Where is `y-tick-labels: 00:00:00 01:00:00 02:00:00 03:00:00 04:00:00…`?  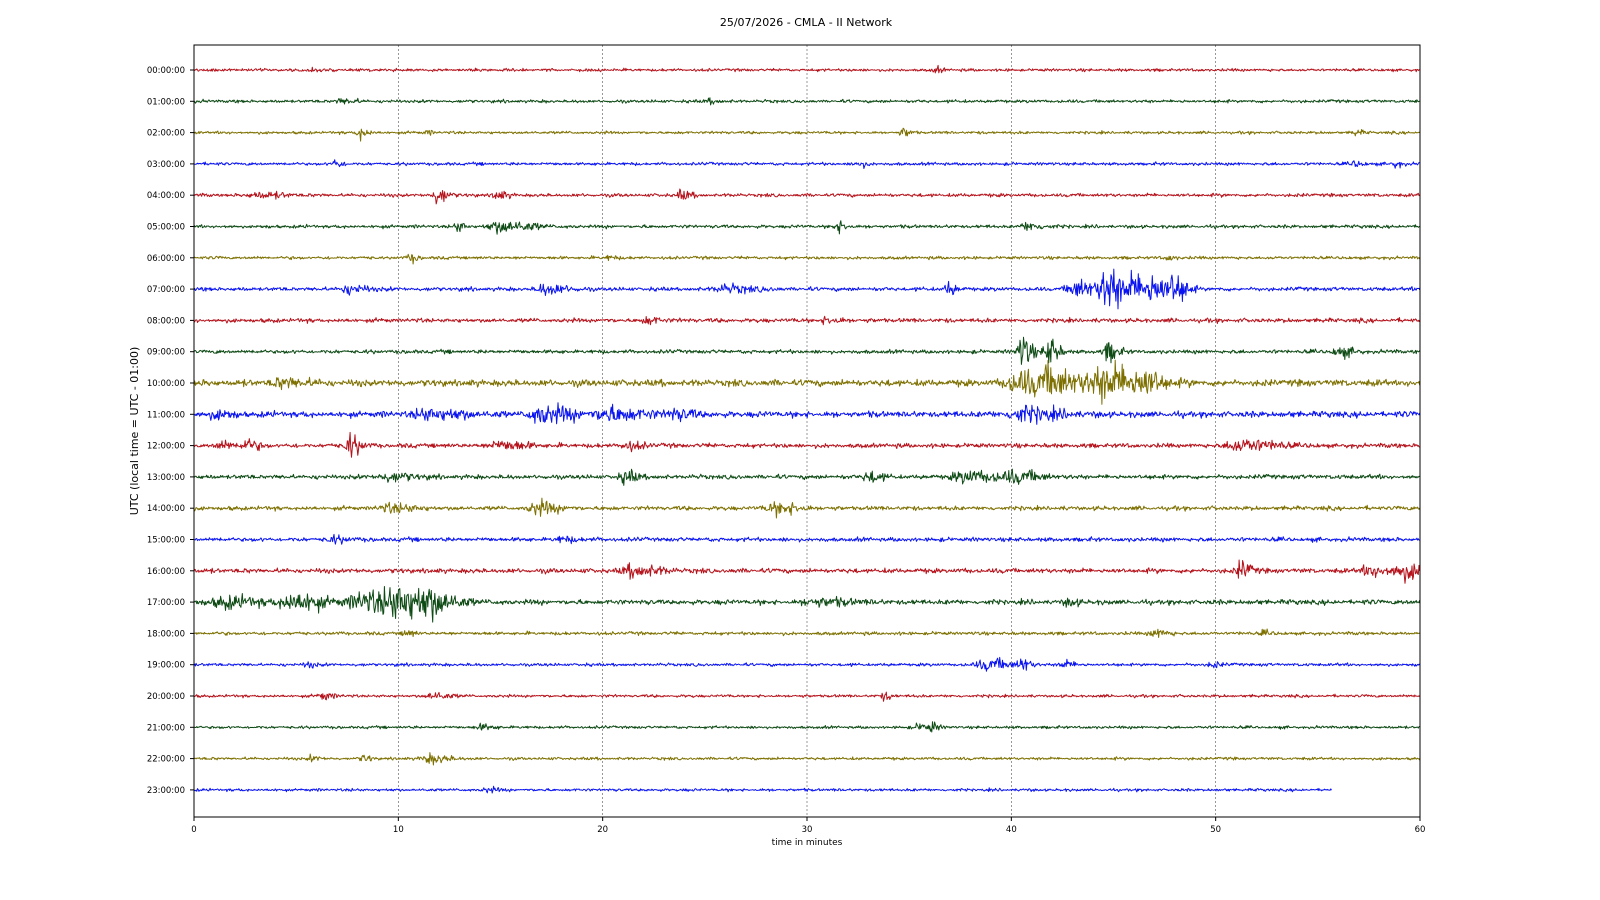 y-tick-labels: 00:00:00 01:00:00 02:00:00 03:00:00 04:00:00… is located at coordinates (170, 431).